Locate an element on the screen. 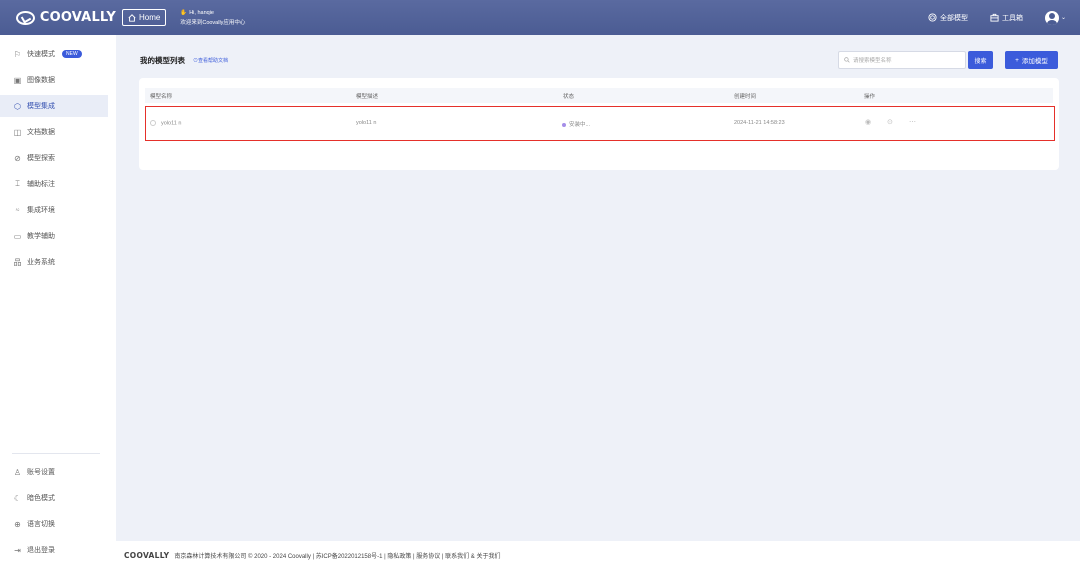  logout-icon: ⇥ is located at coordinates (17, 550).